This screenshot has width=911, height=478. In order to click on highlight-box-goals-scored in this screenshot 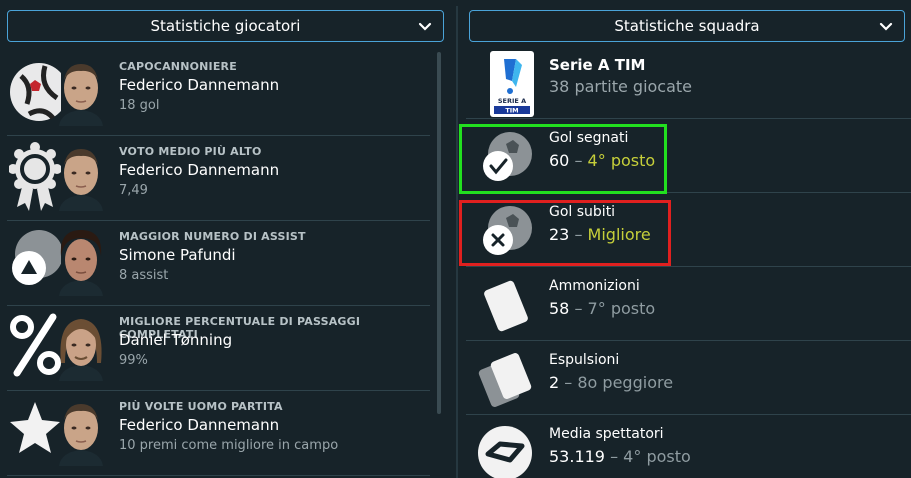, I will do `click(563, 159)`.